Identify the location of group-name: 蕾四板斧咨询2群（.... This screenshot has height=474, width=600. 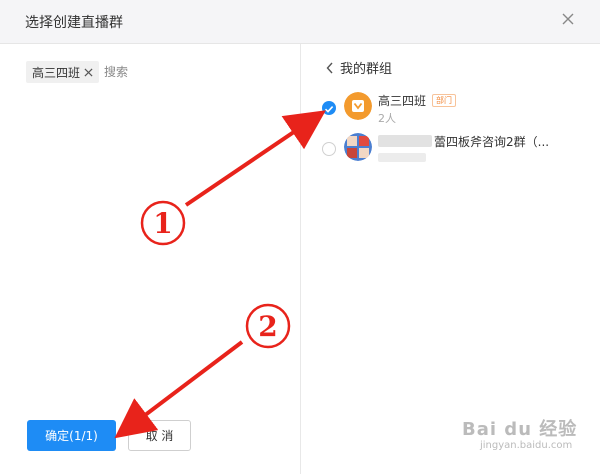
(463, 141).